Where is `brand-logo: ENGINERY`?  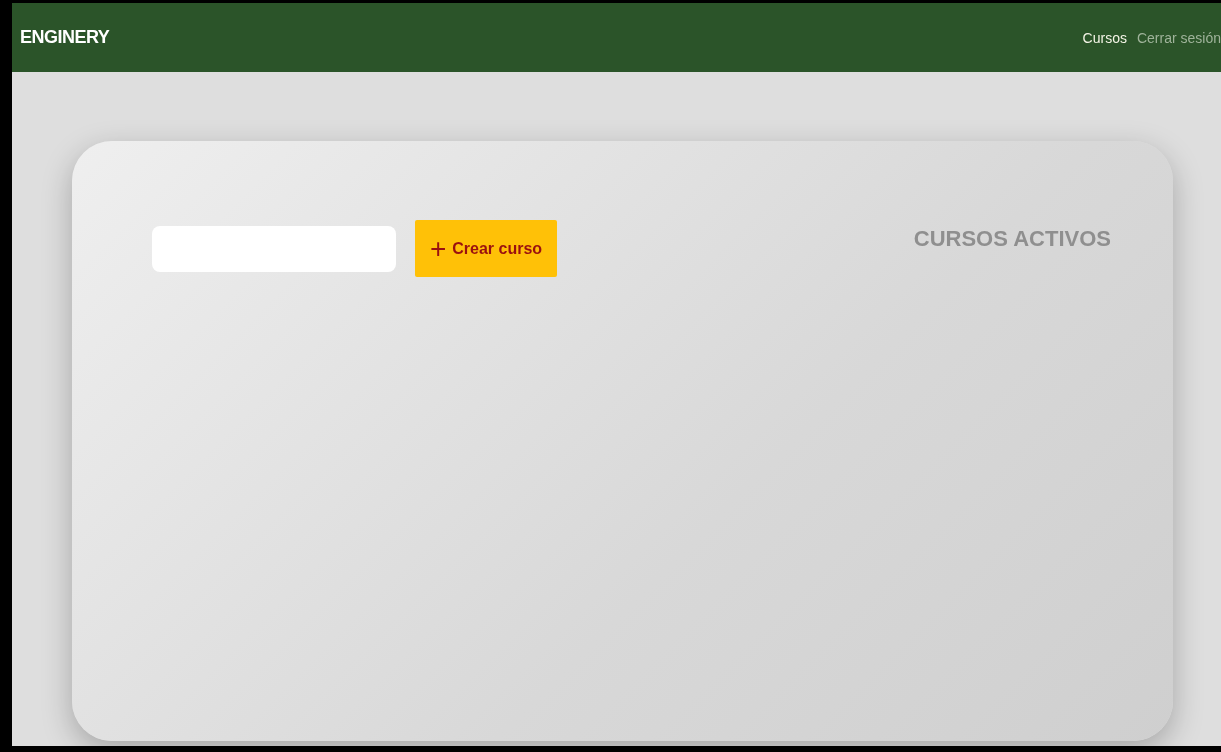
brand-logo: ENGINERY is located at coordinates (65, 37).